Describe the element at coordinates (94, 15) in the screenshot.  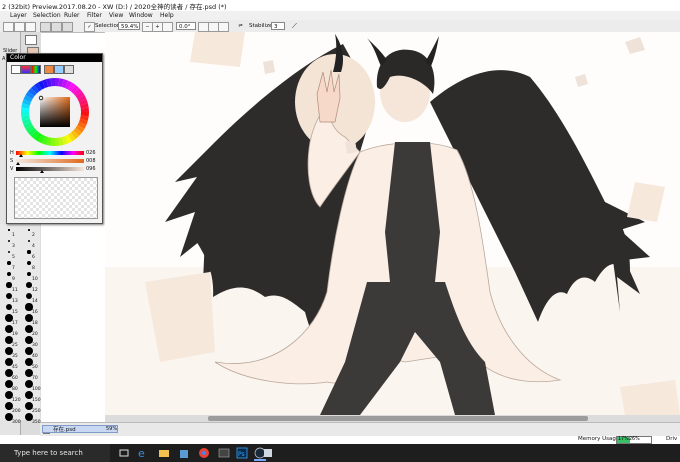
I see `menu-filter: Filter` at that location.